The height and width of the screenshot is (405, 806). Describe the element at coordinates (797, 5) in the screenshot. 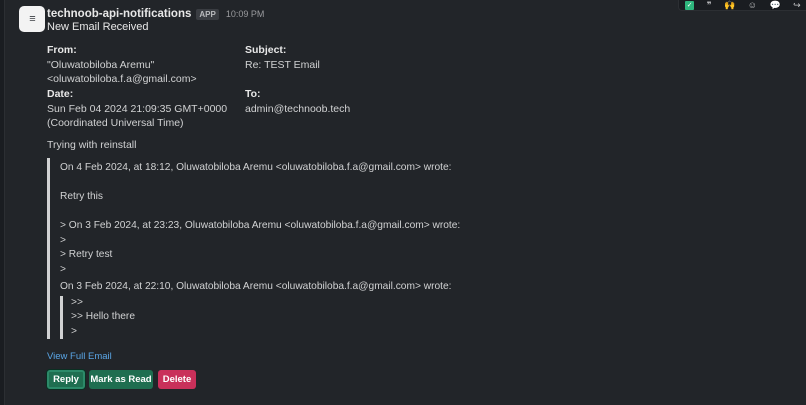

I see `share-icon: ↪` at that location.